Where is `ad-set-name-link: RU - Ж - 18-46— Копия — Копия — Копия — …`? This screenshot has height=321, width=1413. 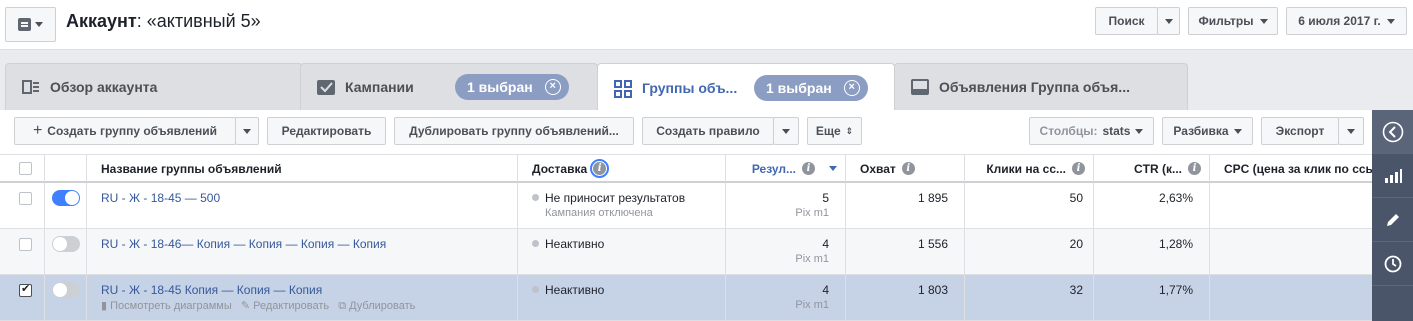 ad-set-name-link: RU - Ж - 18-46— Копия — Копия — Копия — … is located at coordinates (243, 244).